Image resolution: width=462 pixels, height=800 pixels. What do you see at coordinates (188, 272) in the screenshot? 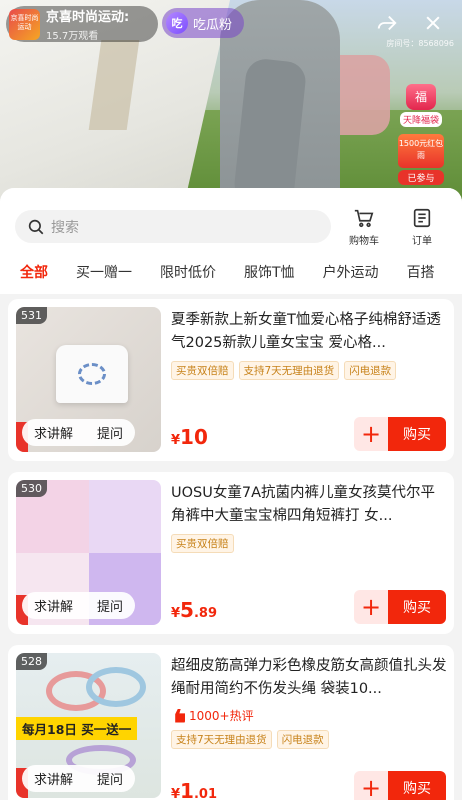
I see `tab-limited-low-price: 限时低价` at bounding box center [188, 272].